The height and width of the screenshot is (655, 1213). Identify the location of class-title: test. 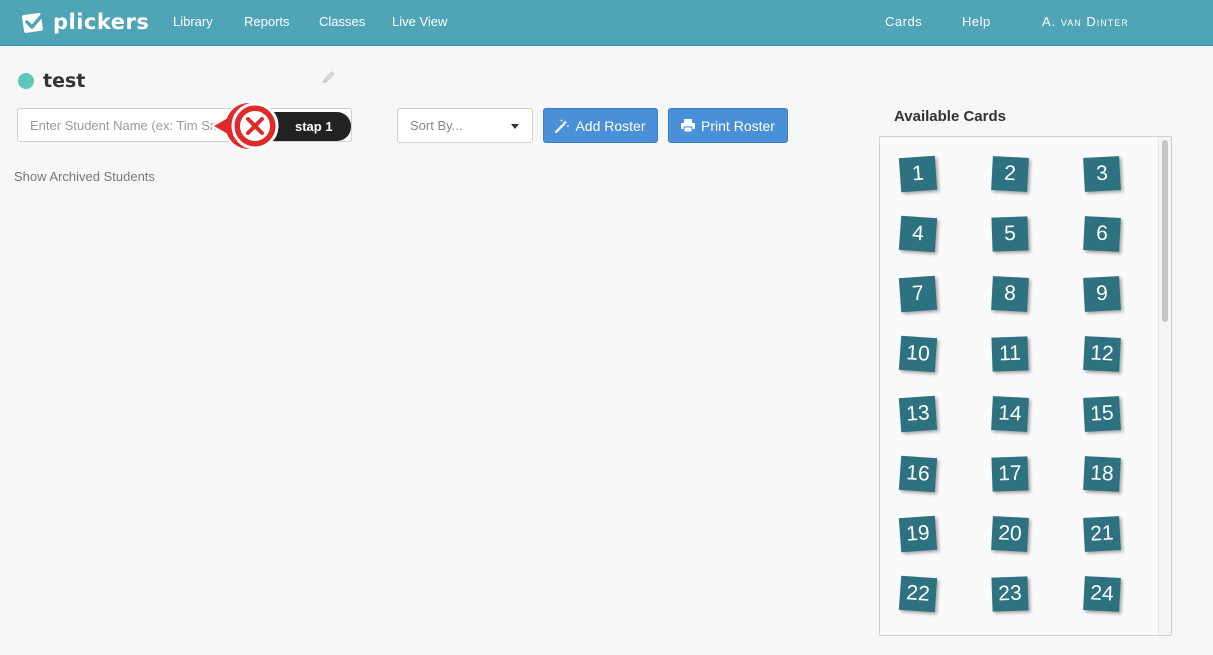
(51, 81).